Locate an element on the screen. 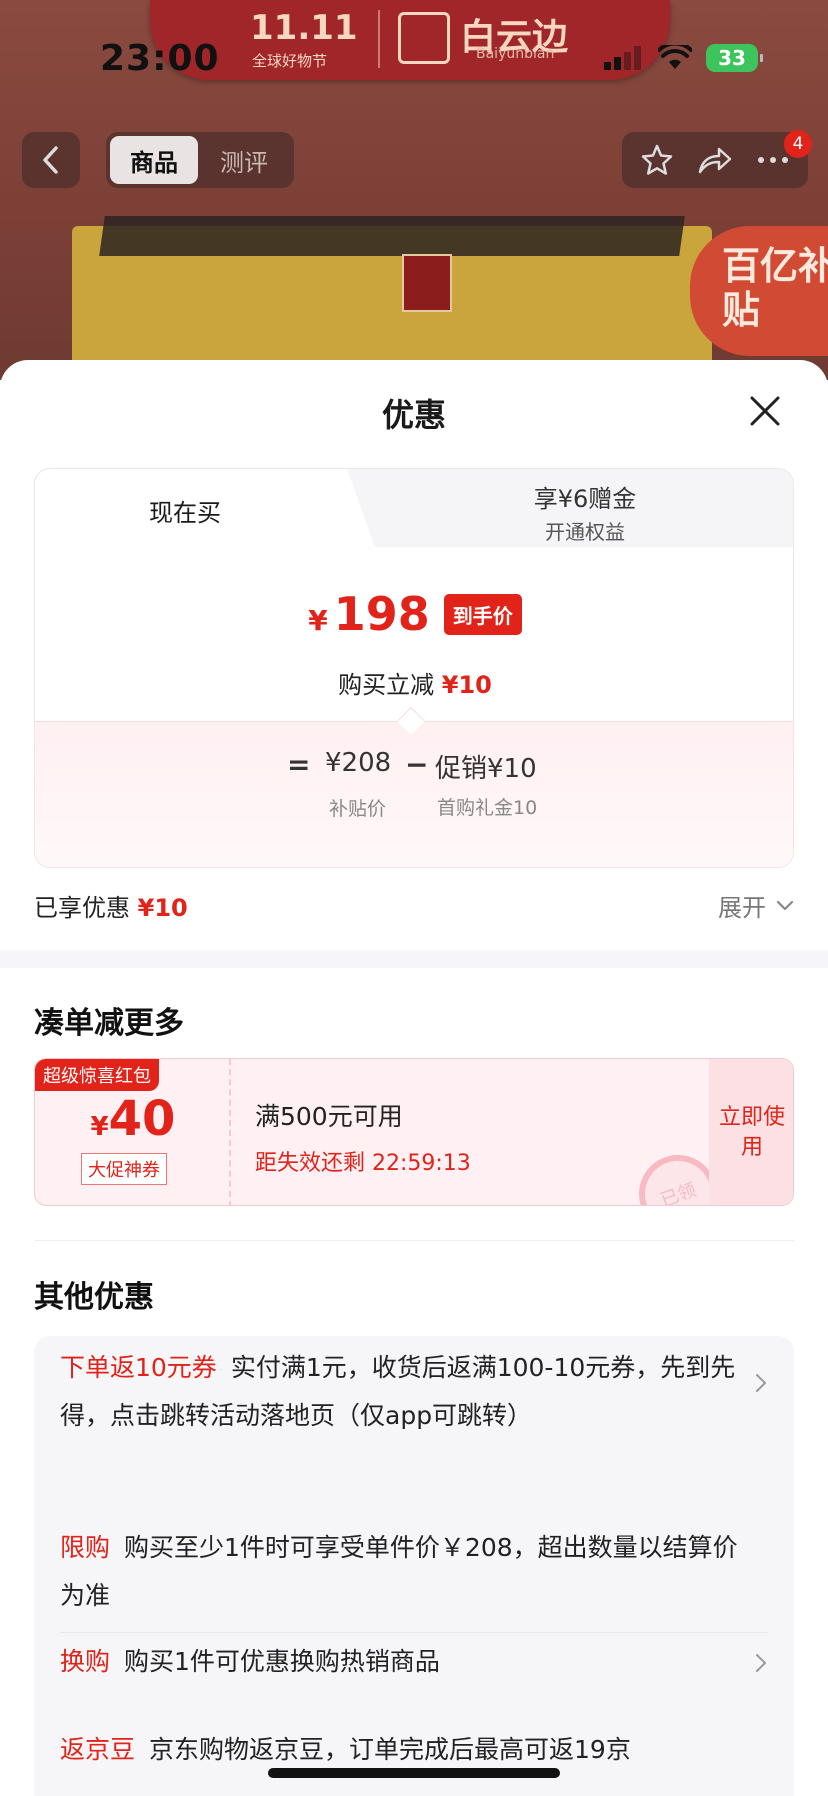 This screenshot has width=828, height=1796. coupon-amount: ¥40 is located at coordinates (133, 1119).